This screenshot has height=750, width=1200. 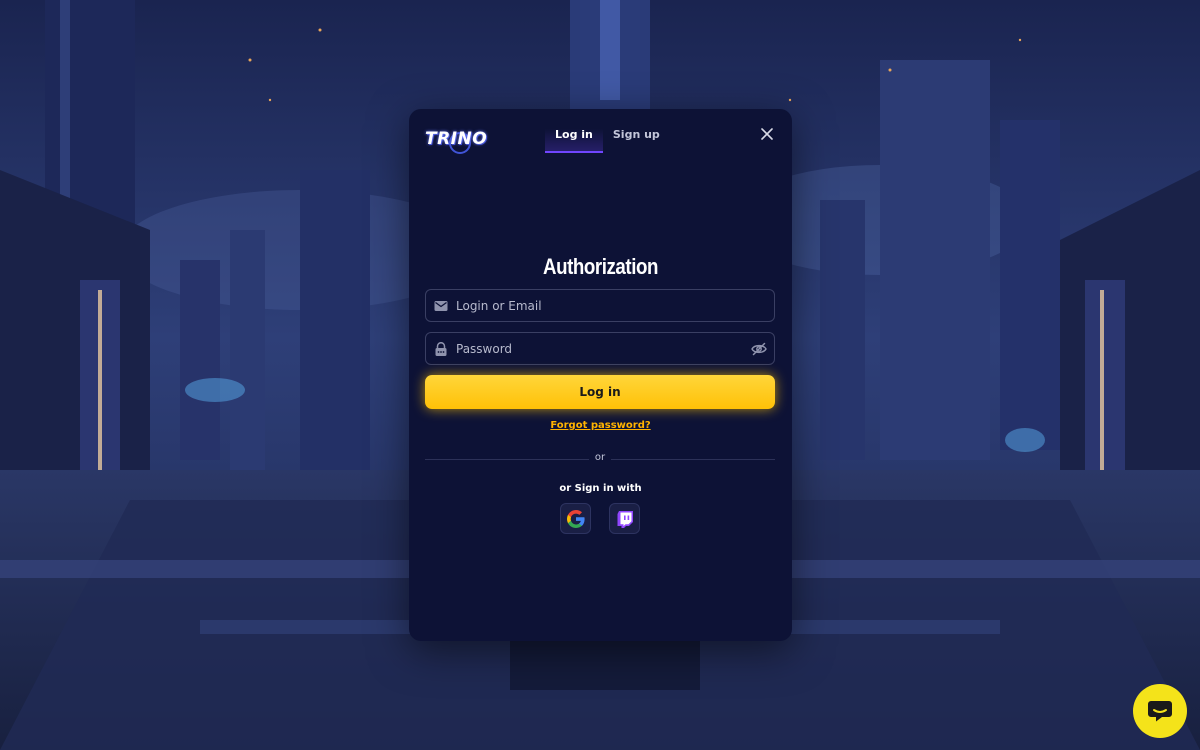 I want to click on envelope-icon, so click(x=441, y=306).